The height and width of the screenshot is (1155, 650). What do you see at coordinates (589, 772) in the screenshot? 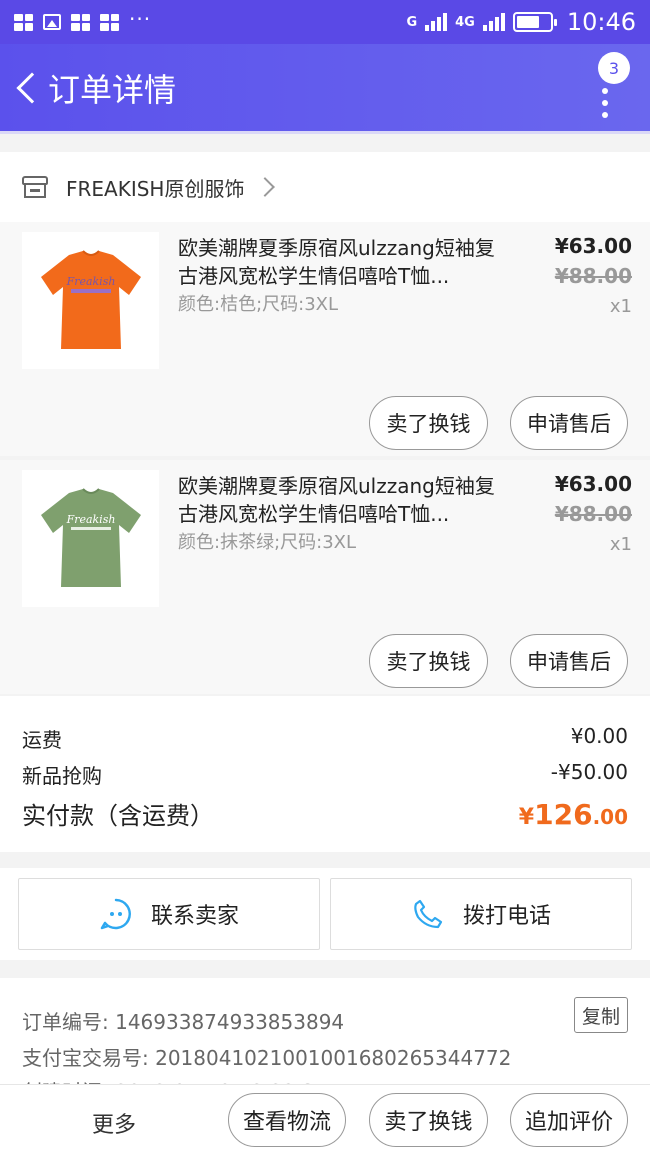
I see `discount-value: -¥50.00` at bounding box center [589, 772].